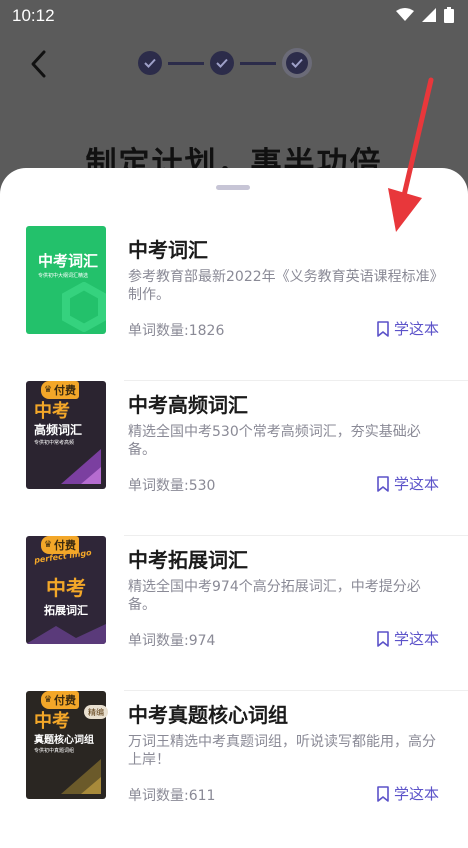  Describe the element at coordinates (405, 14) in the screenshot. I see `wifi-icon` at that location.